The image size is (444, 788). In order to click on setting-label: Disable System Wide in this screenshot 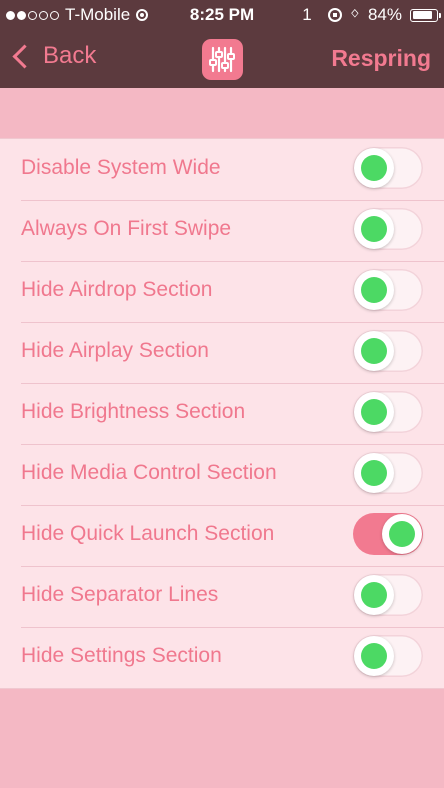, I will do `click(121, 167)`.